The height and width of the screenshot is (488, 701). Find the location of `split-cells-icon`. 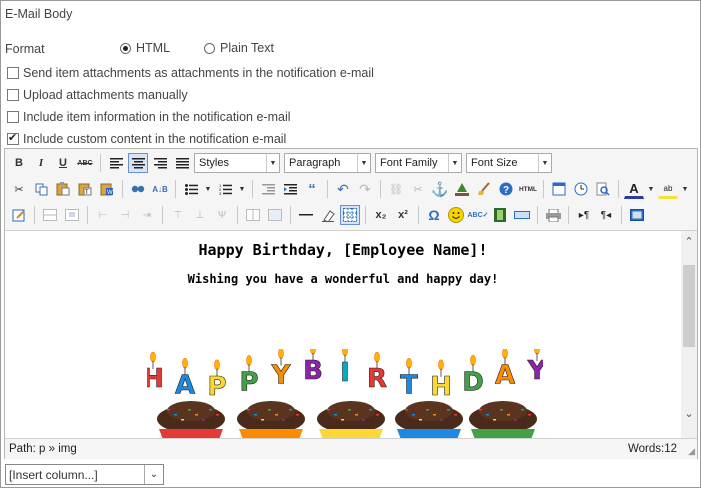

split-cells-icon is located at coordinates (253, 215).